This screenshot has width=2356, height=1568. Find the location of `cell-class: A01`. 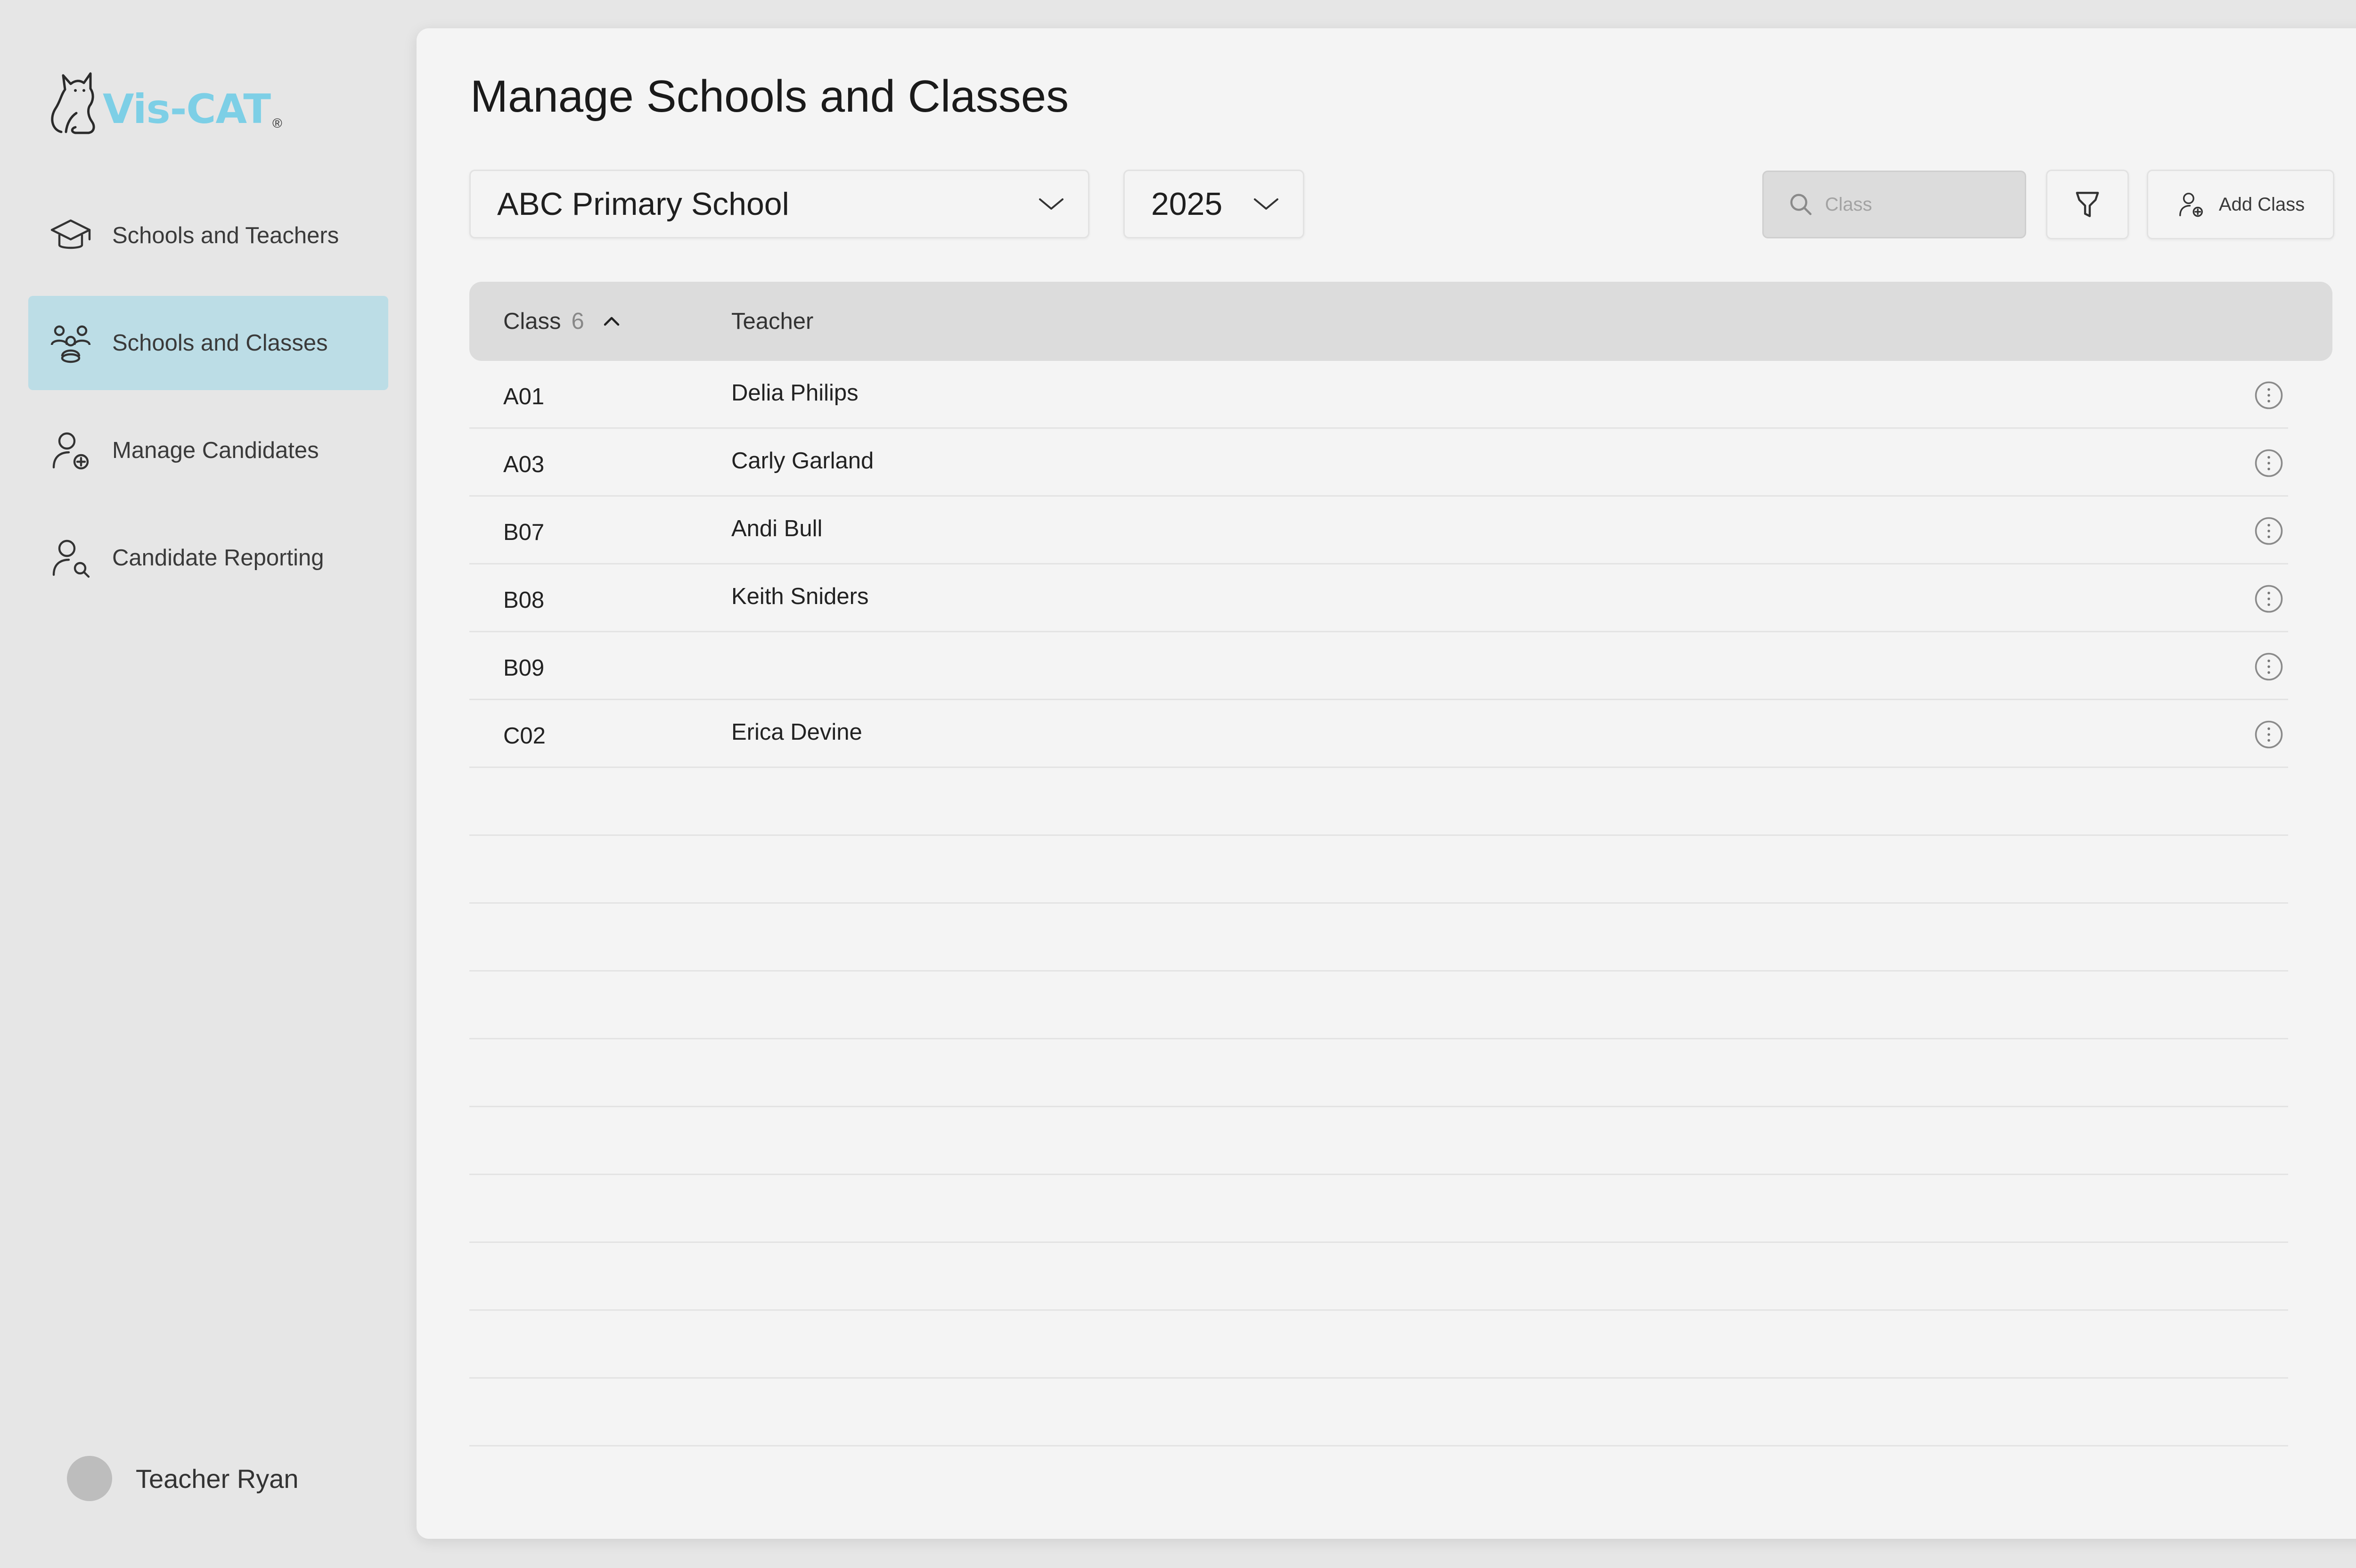

cell-class: A01 is located at coordinates (524, 397).